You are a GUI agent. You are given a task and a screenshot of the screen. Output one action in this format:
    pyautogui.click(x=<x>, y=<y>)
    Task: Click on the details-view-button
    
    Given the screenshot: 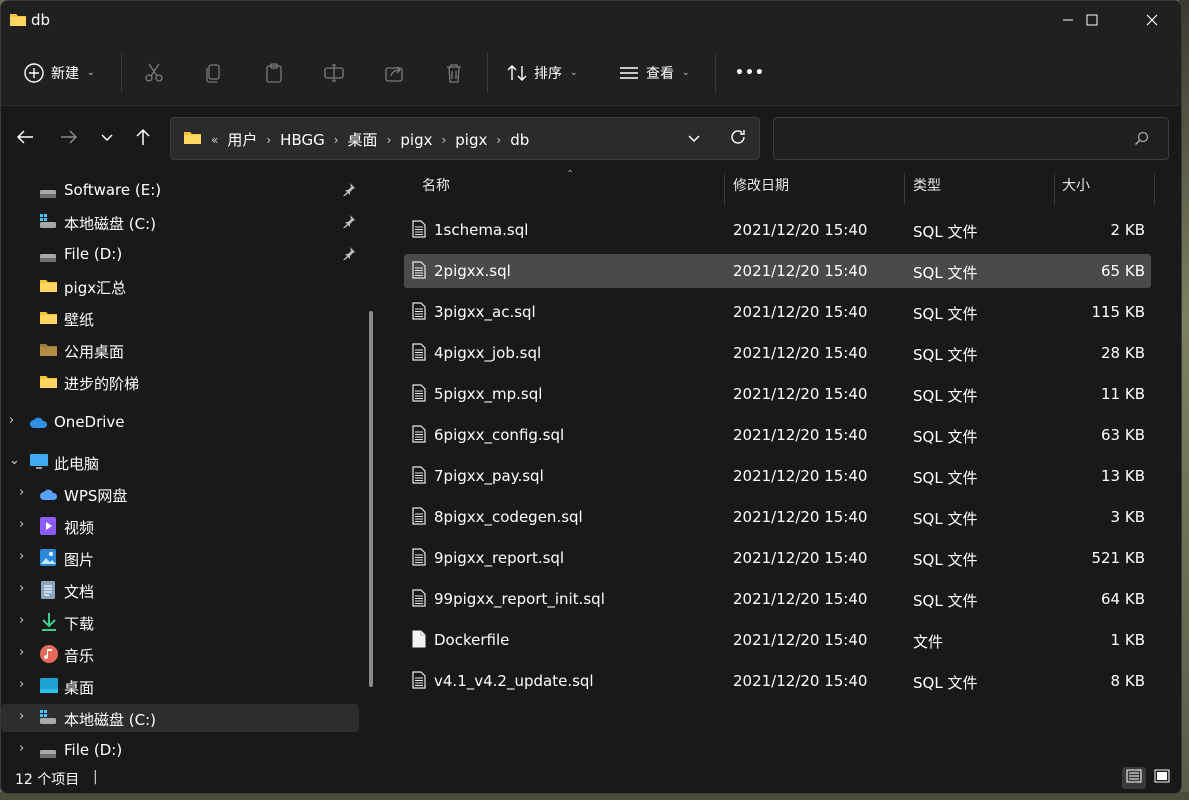 What is the action you would take?
    pyautogui.click(x=1134, y=778)
    